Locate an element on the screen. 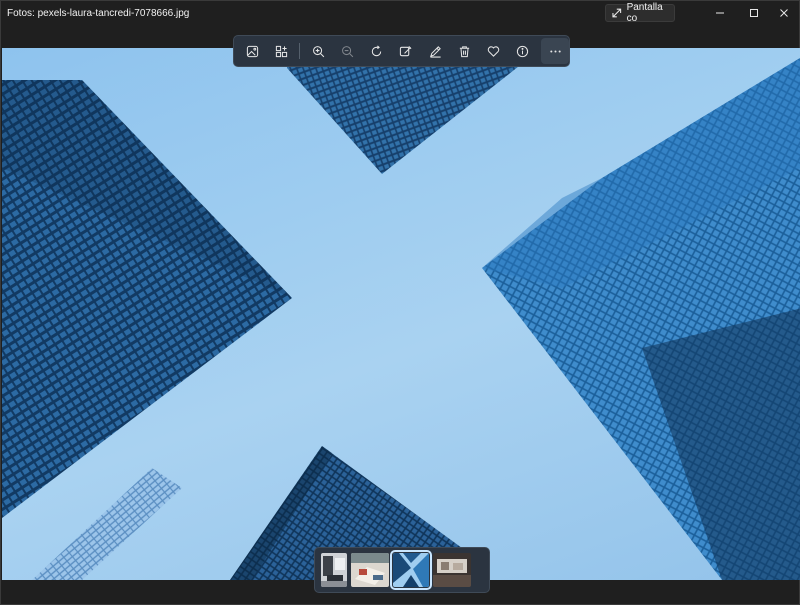 The image size is (800, 605). expand-icon is located at coordinates (617, 13).